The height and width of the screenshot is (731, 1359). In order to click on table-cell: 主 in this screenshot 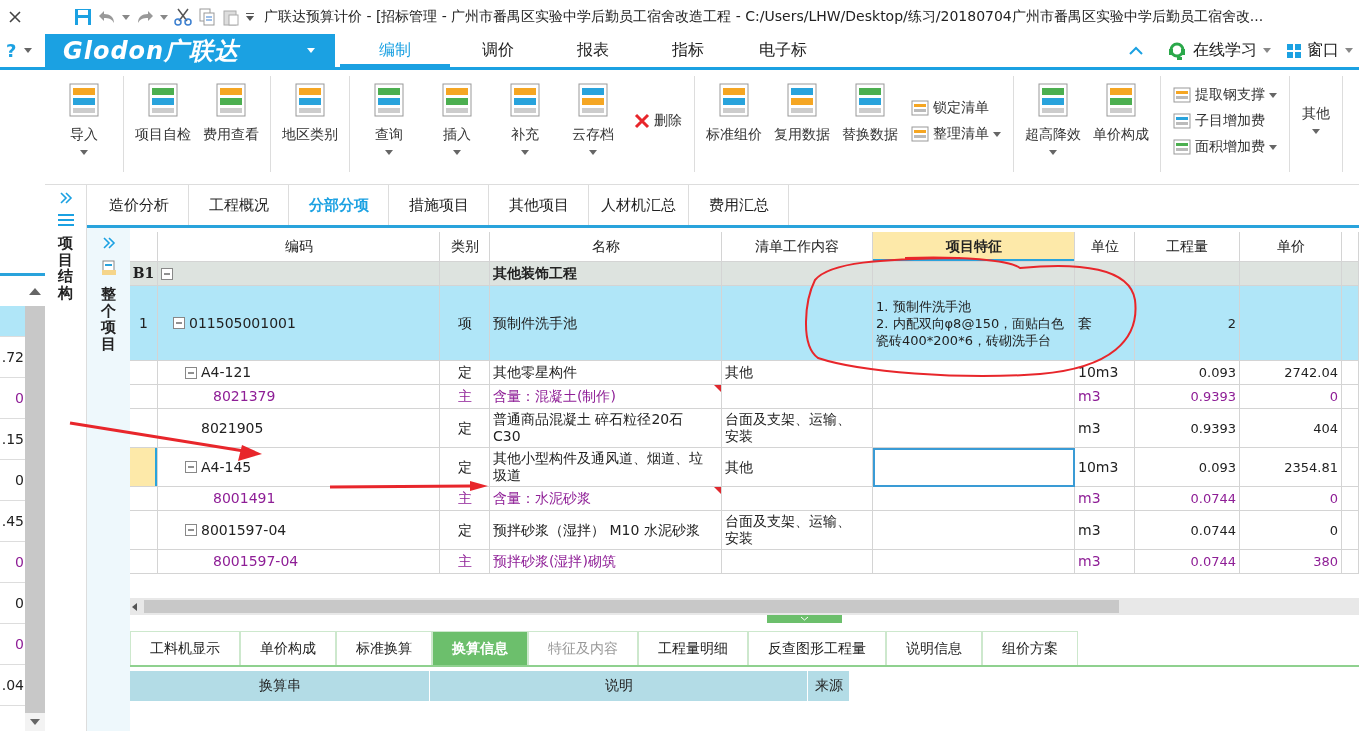, I will do `click(465, 562)`.